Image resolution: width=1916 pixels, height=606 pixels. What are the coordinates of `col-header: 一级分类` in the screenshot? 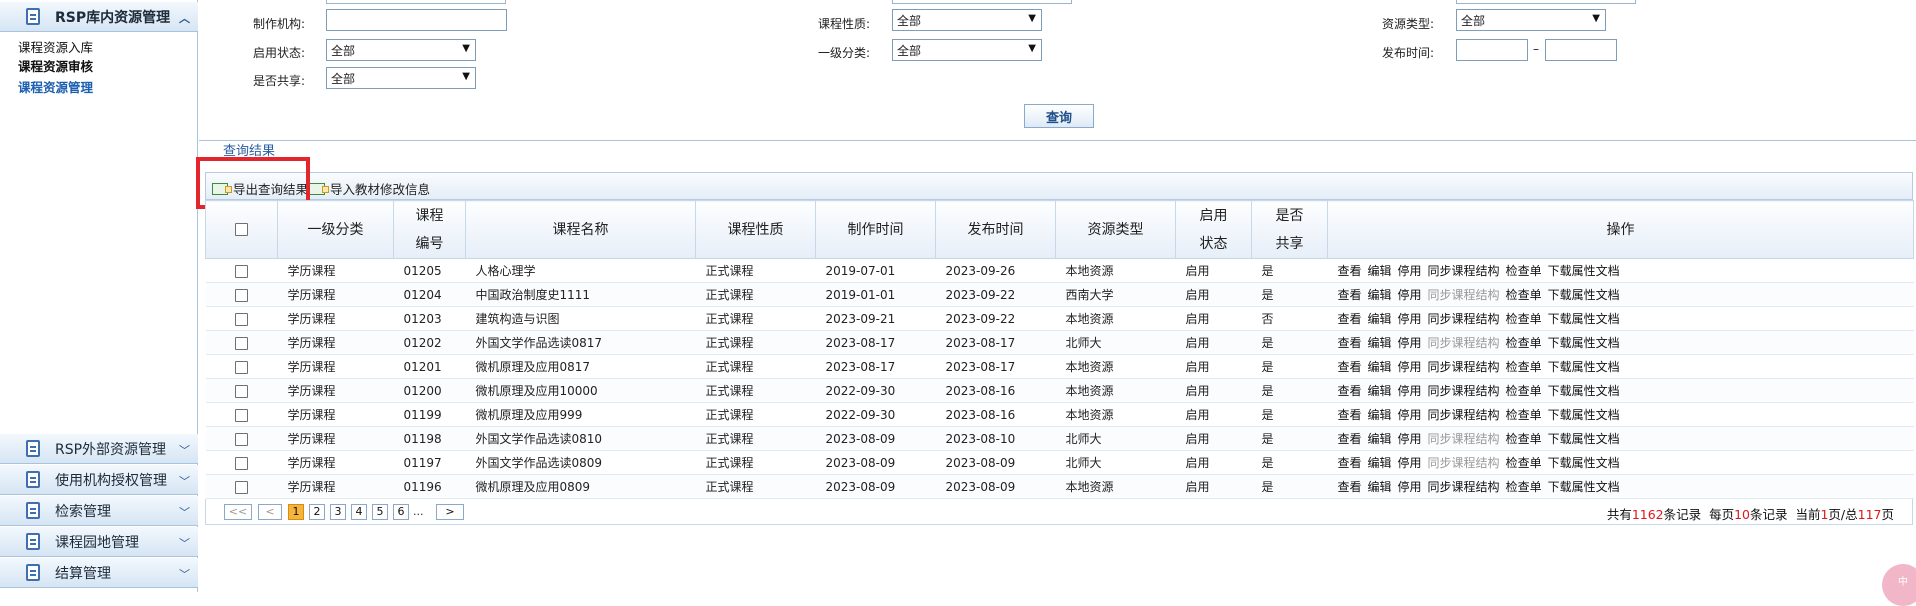 It's located at (335, 229).